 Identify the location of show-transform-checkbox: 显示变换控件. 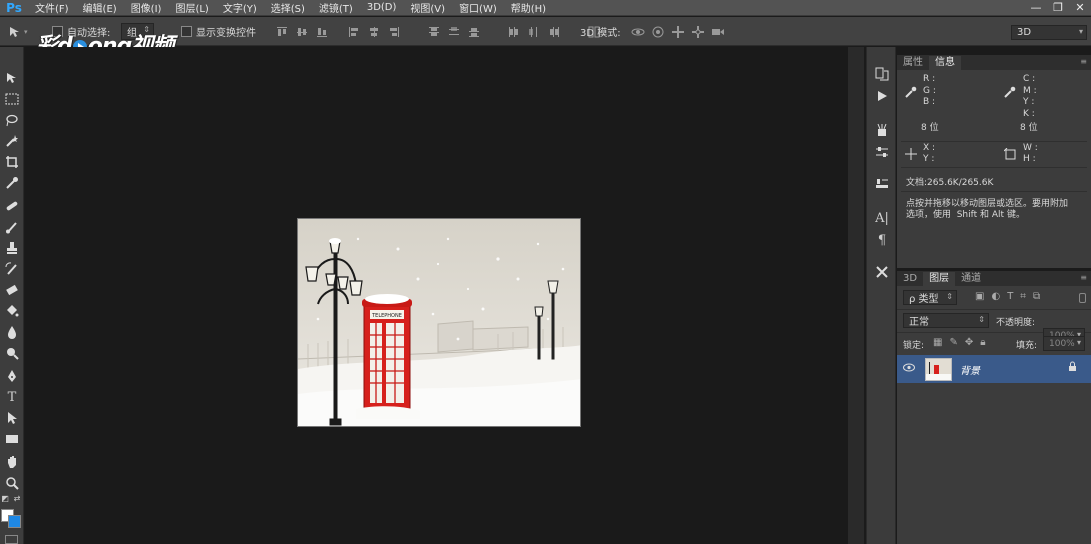
(218, 31).